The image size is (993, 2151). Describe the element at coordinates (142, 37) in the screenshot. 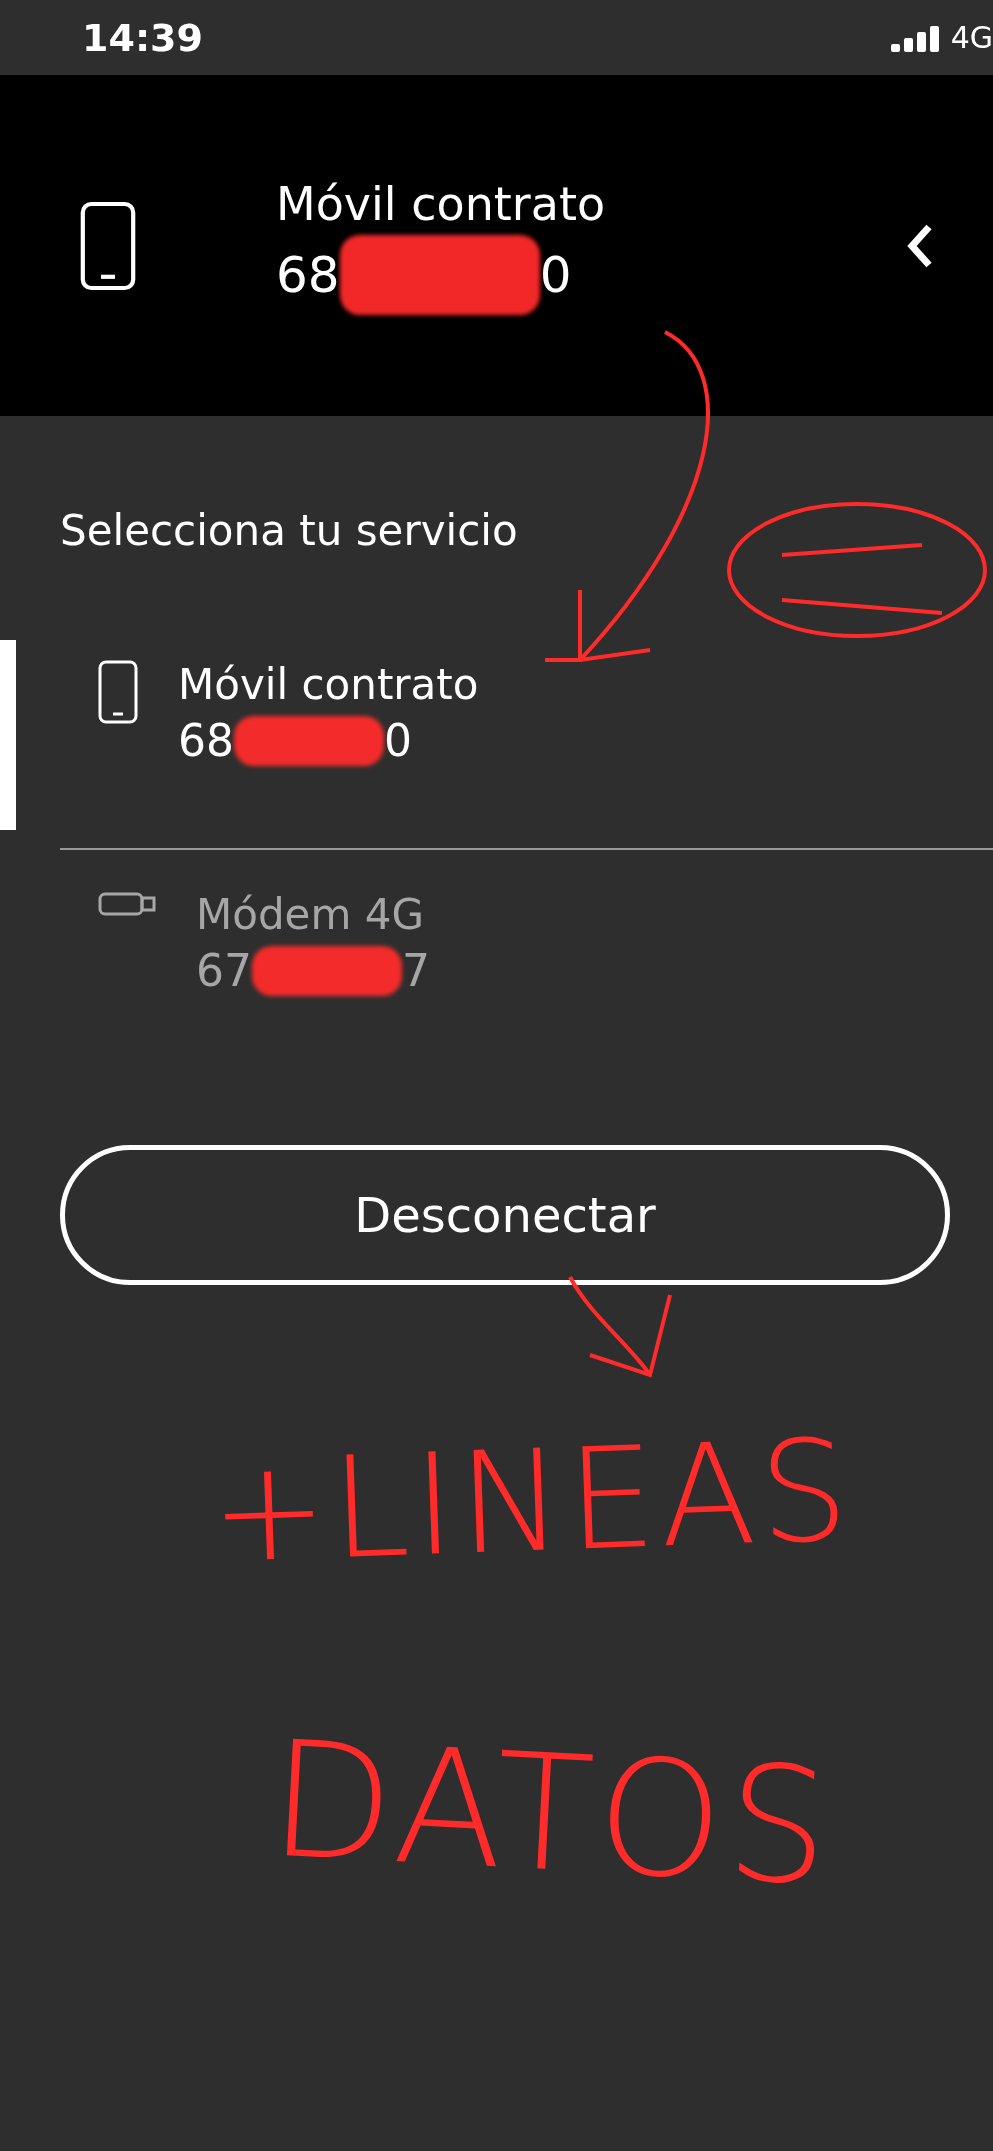

I see `status-time: 14:39` at that location.